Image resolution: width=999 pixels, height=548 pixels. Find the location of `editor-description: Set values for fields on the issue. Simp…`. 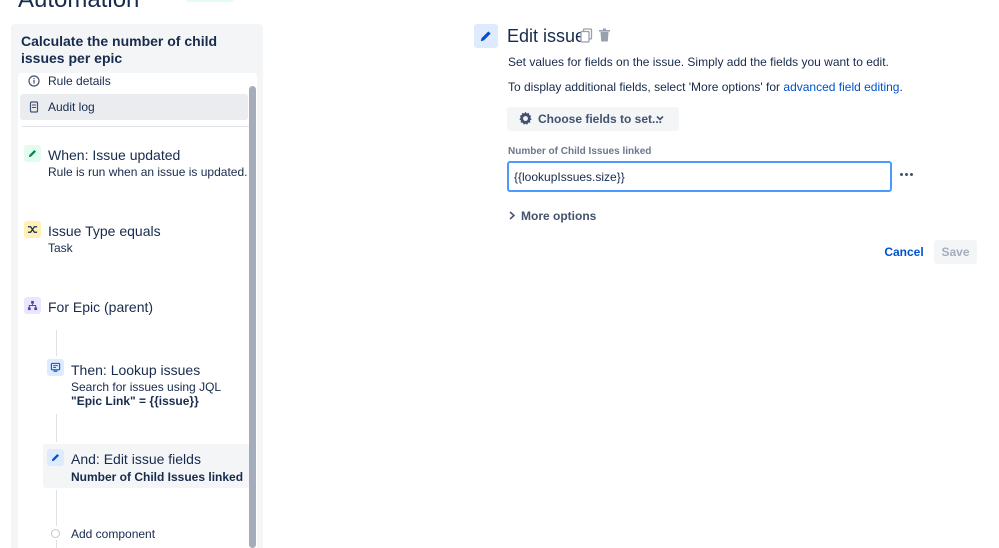

editor-description: Set values for fields on the issue. Simp… is located at coordinates (698, 62).